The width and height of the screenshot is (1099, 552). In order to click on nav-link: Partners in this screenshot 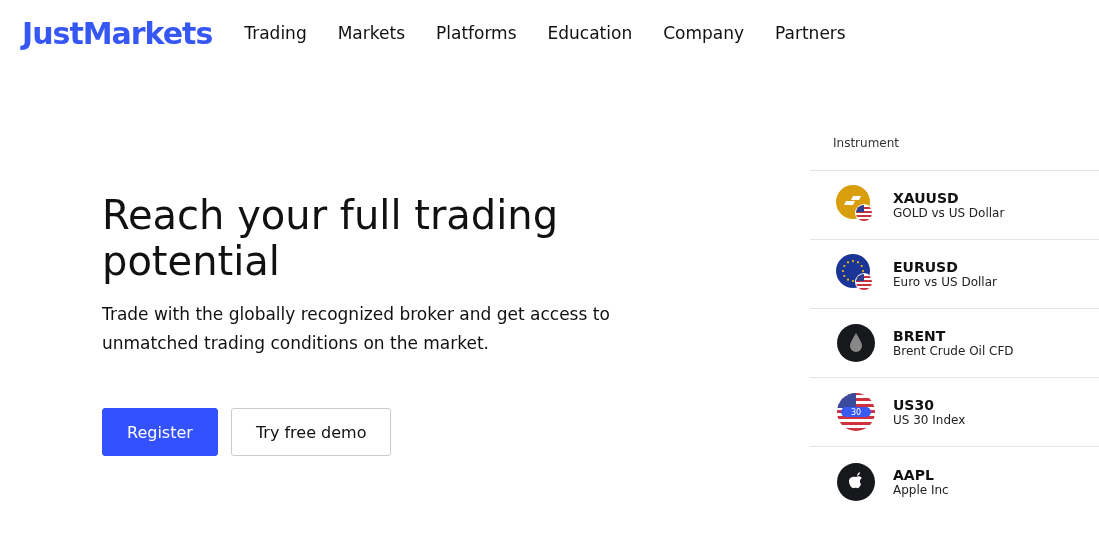, I will do `click(810, 33)`.